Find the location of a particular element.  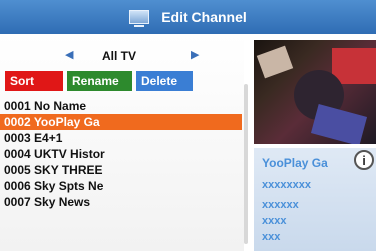

group-label: All TV is located at coordinates (119, 56).